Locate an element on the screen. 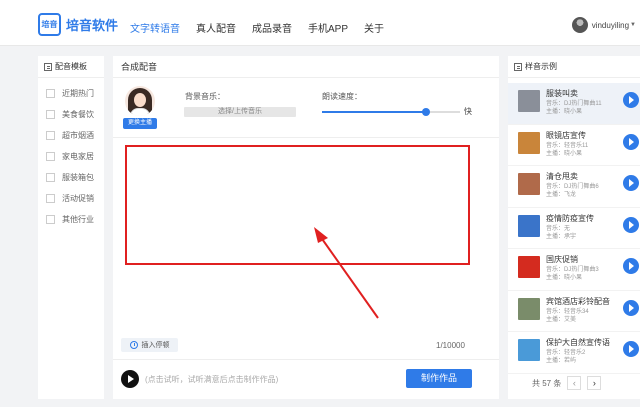 The image size is (640, 407). sample-music: 音乐：轻音乐11 is located at coordinates (567, 145).